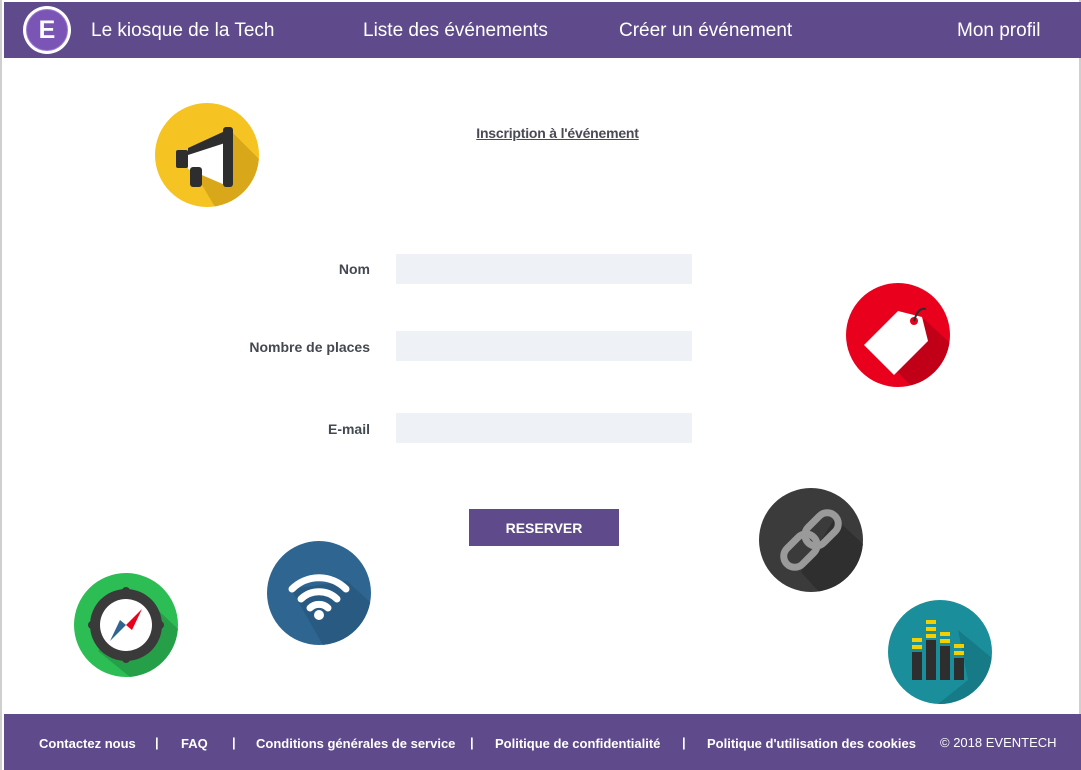 Image resolution: width=1081 pixels, height=770 pixels. What do you see at coordinates (207, 155) in the screenshot?
I see `megaphone-icon` at bounding box center [207, 155].